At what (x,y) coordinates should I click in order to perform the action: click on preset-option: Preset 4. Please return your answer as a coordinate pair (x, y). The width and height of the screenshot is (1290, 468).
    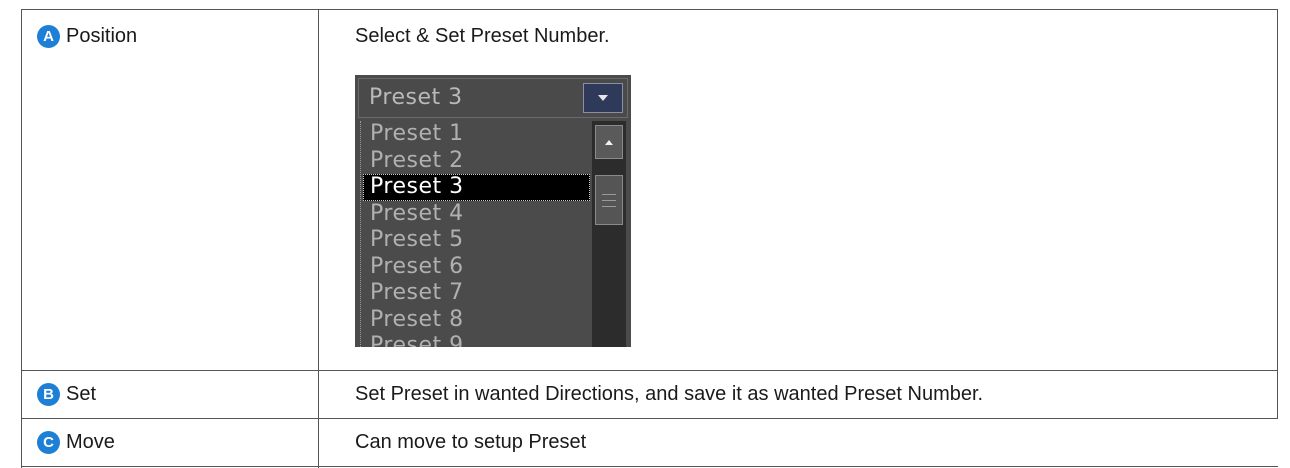
    Looking at the image, I should click on (476, 214).